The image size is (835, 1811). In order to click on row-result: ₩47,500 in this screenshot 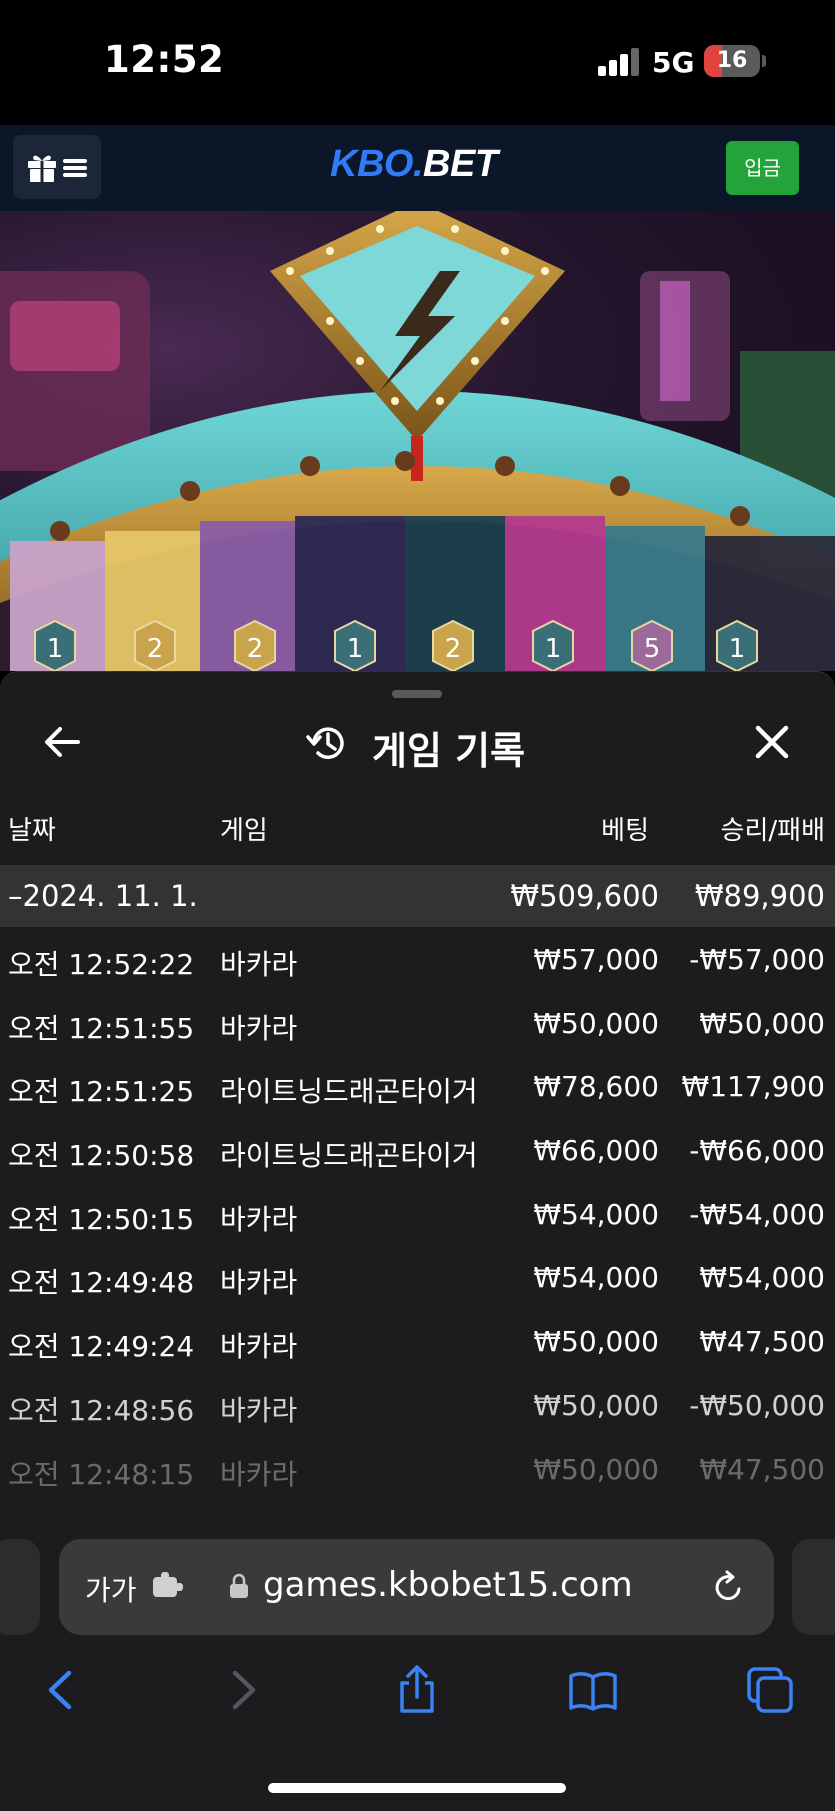, I will do `click(762, 1469)`.